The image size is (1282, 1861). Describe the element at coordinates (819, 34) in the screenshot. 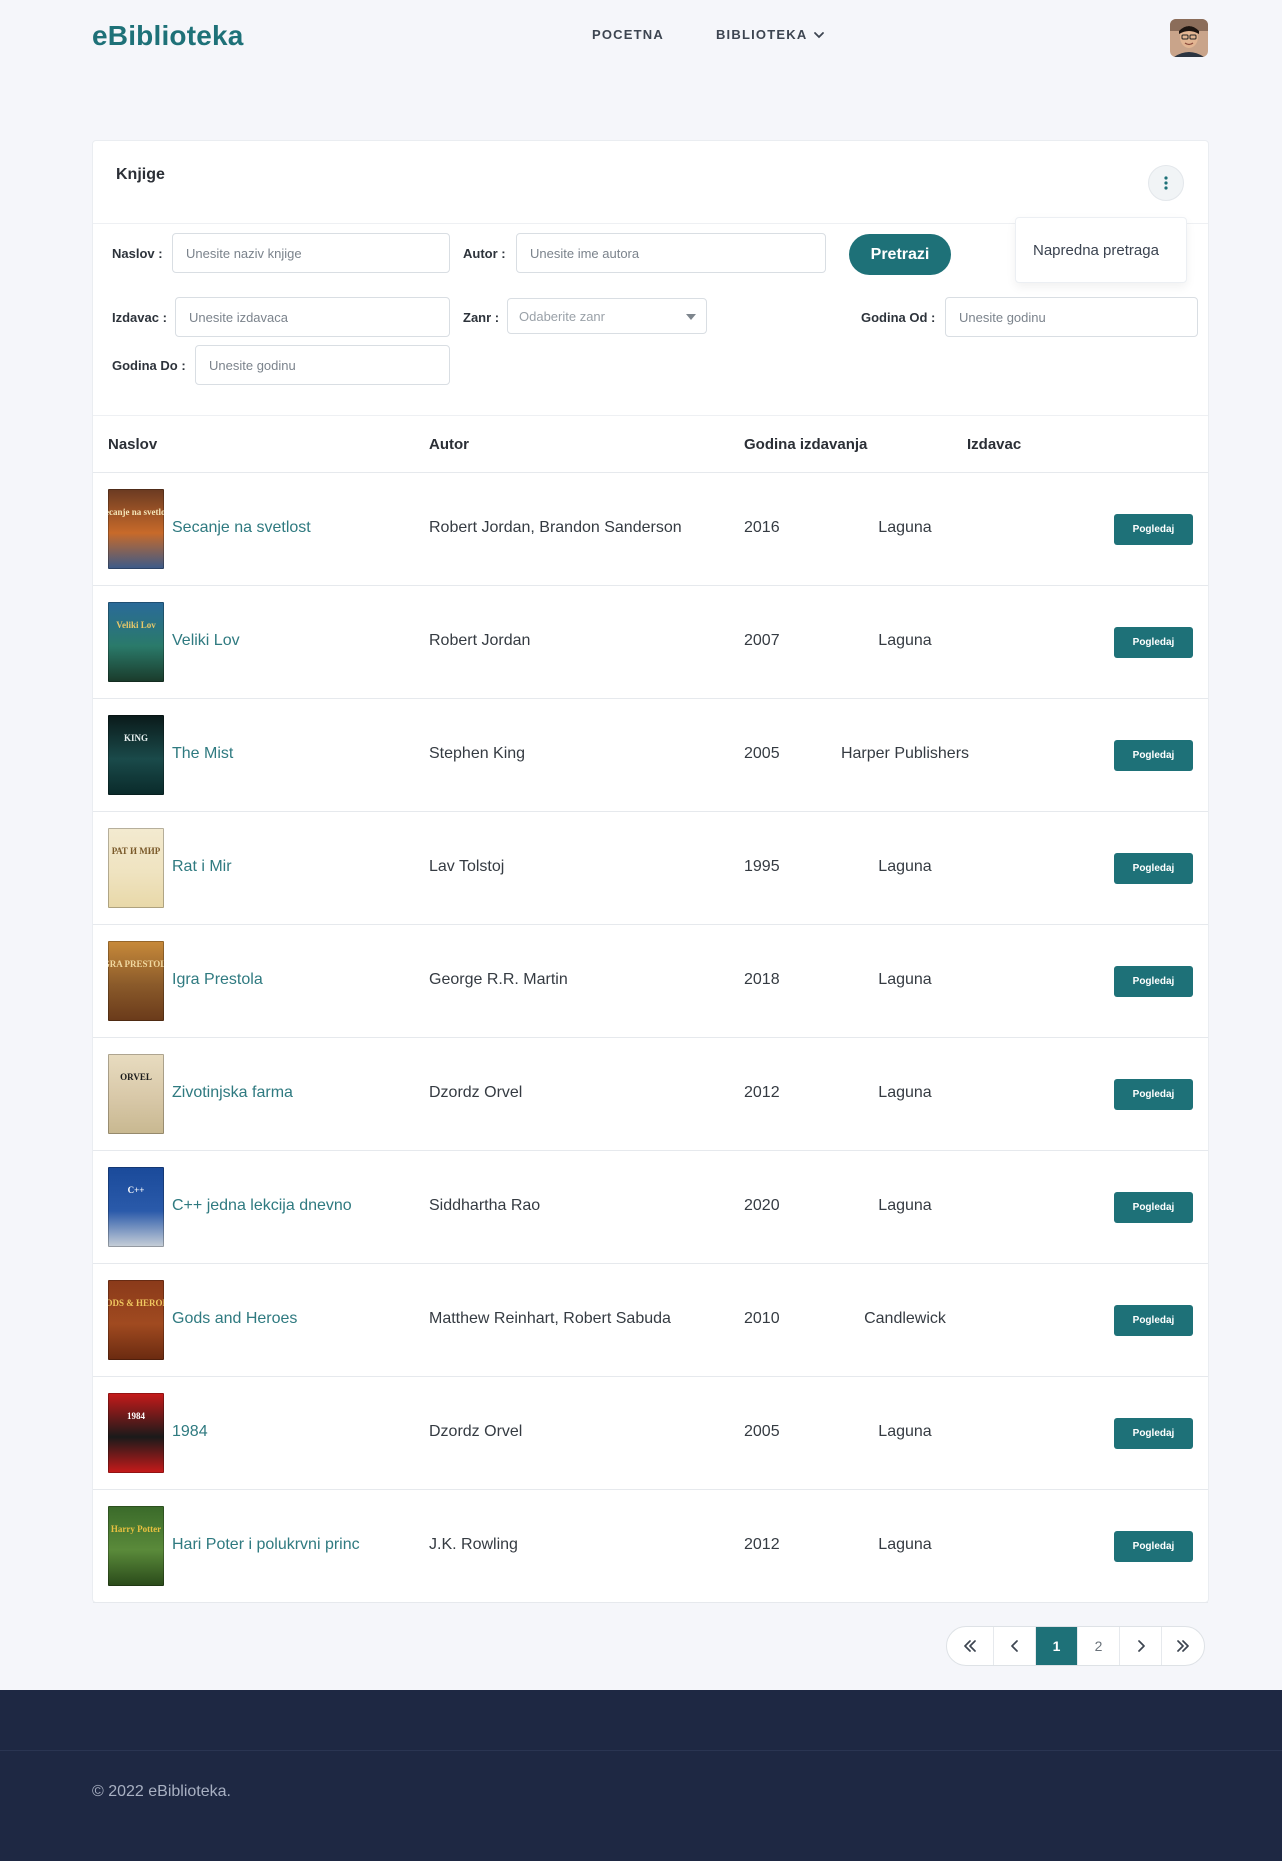

I see `chevron-down-icon` at that location.